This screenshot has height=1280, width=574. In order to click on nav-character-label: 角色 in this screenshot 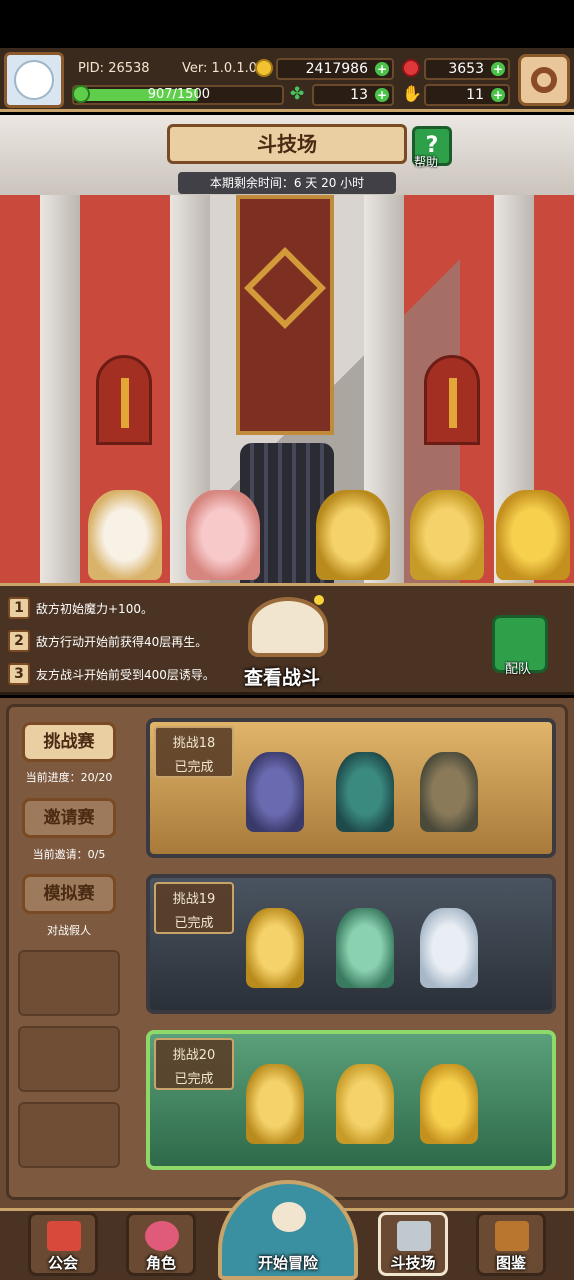, I will do `click(160, 1263)`.